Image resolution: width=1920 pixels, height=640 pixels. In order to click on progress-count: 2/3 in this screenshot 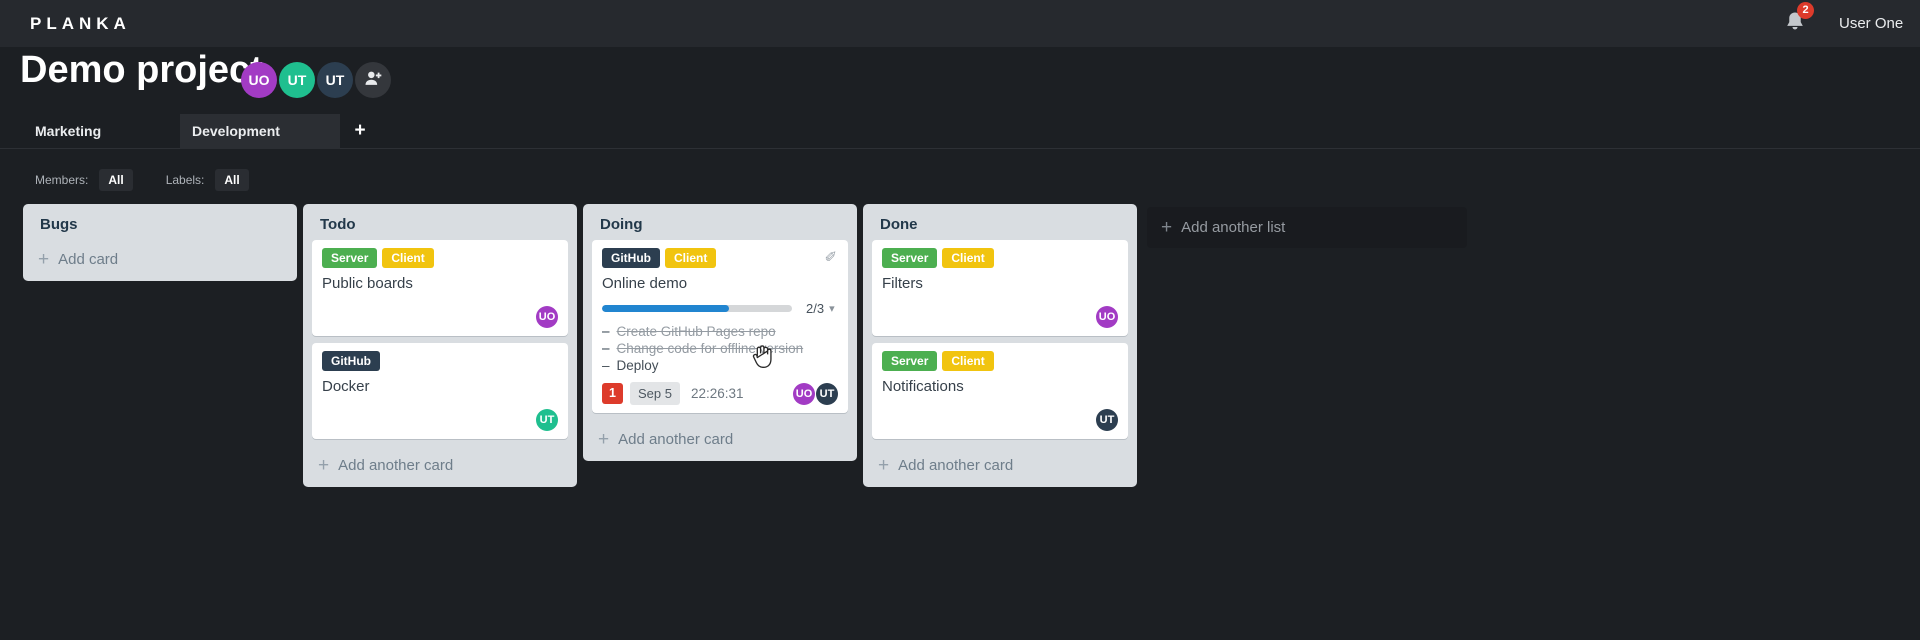, I will do `click(815, 308)`.